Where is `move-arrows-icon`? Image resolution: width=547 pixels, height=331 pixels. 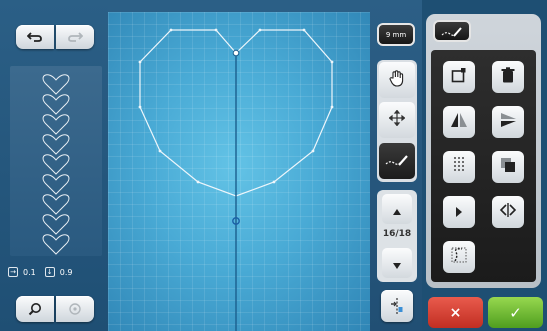
move-arrows-icon is located at coordinates (397, 119).